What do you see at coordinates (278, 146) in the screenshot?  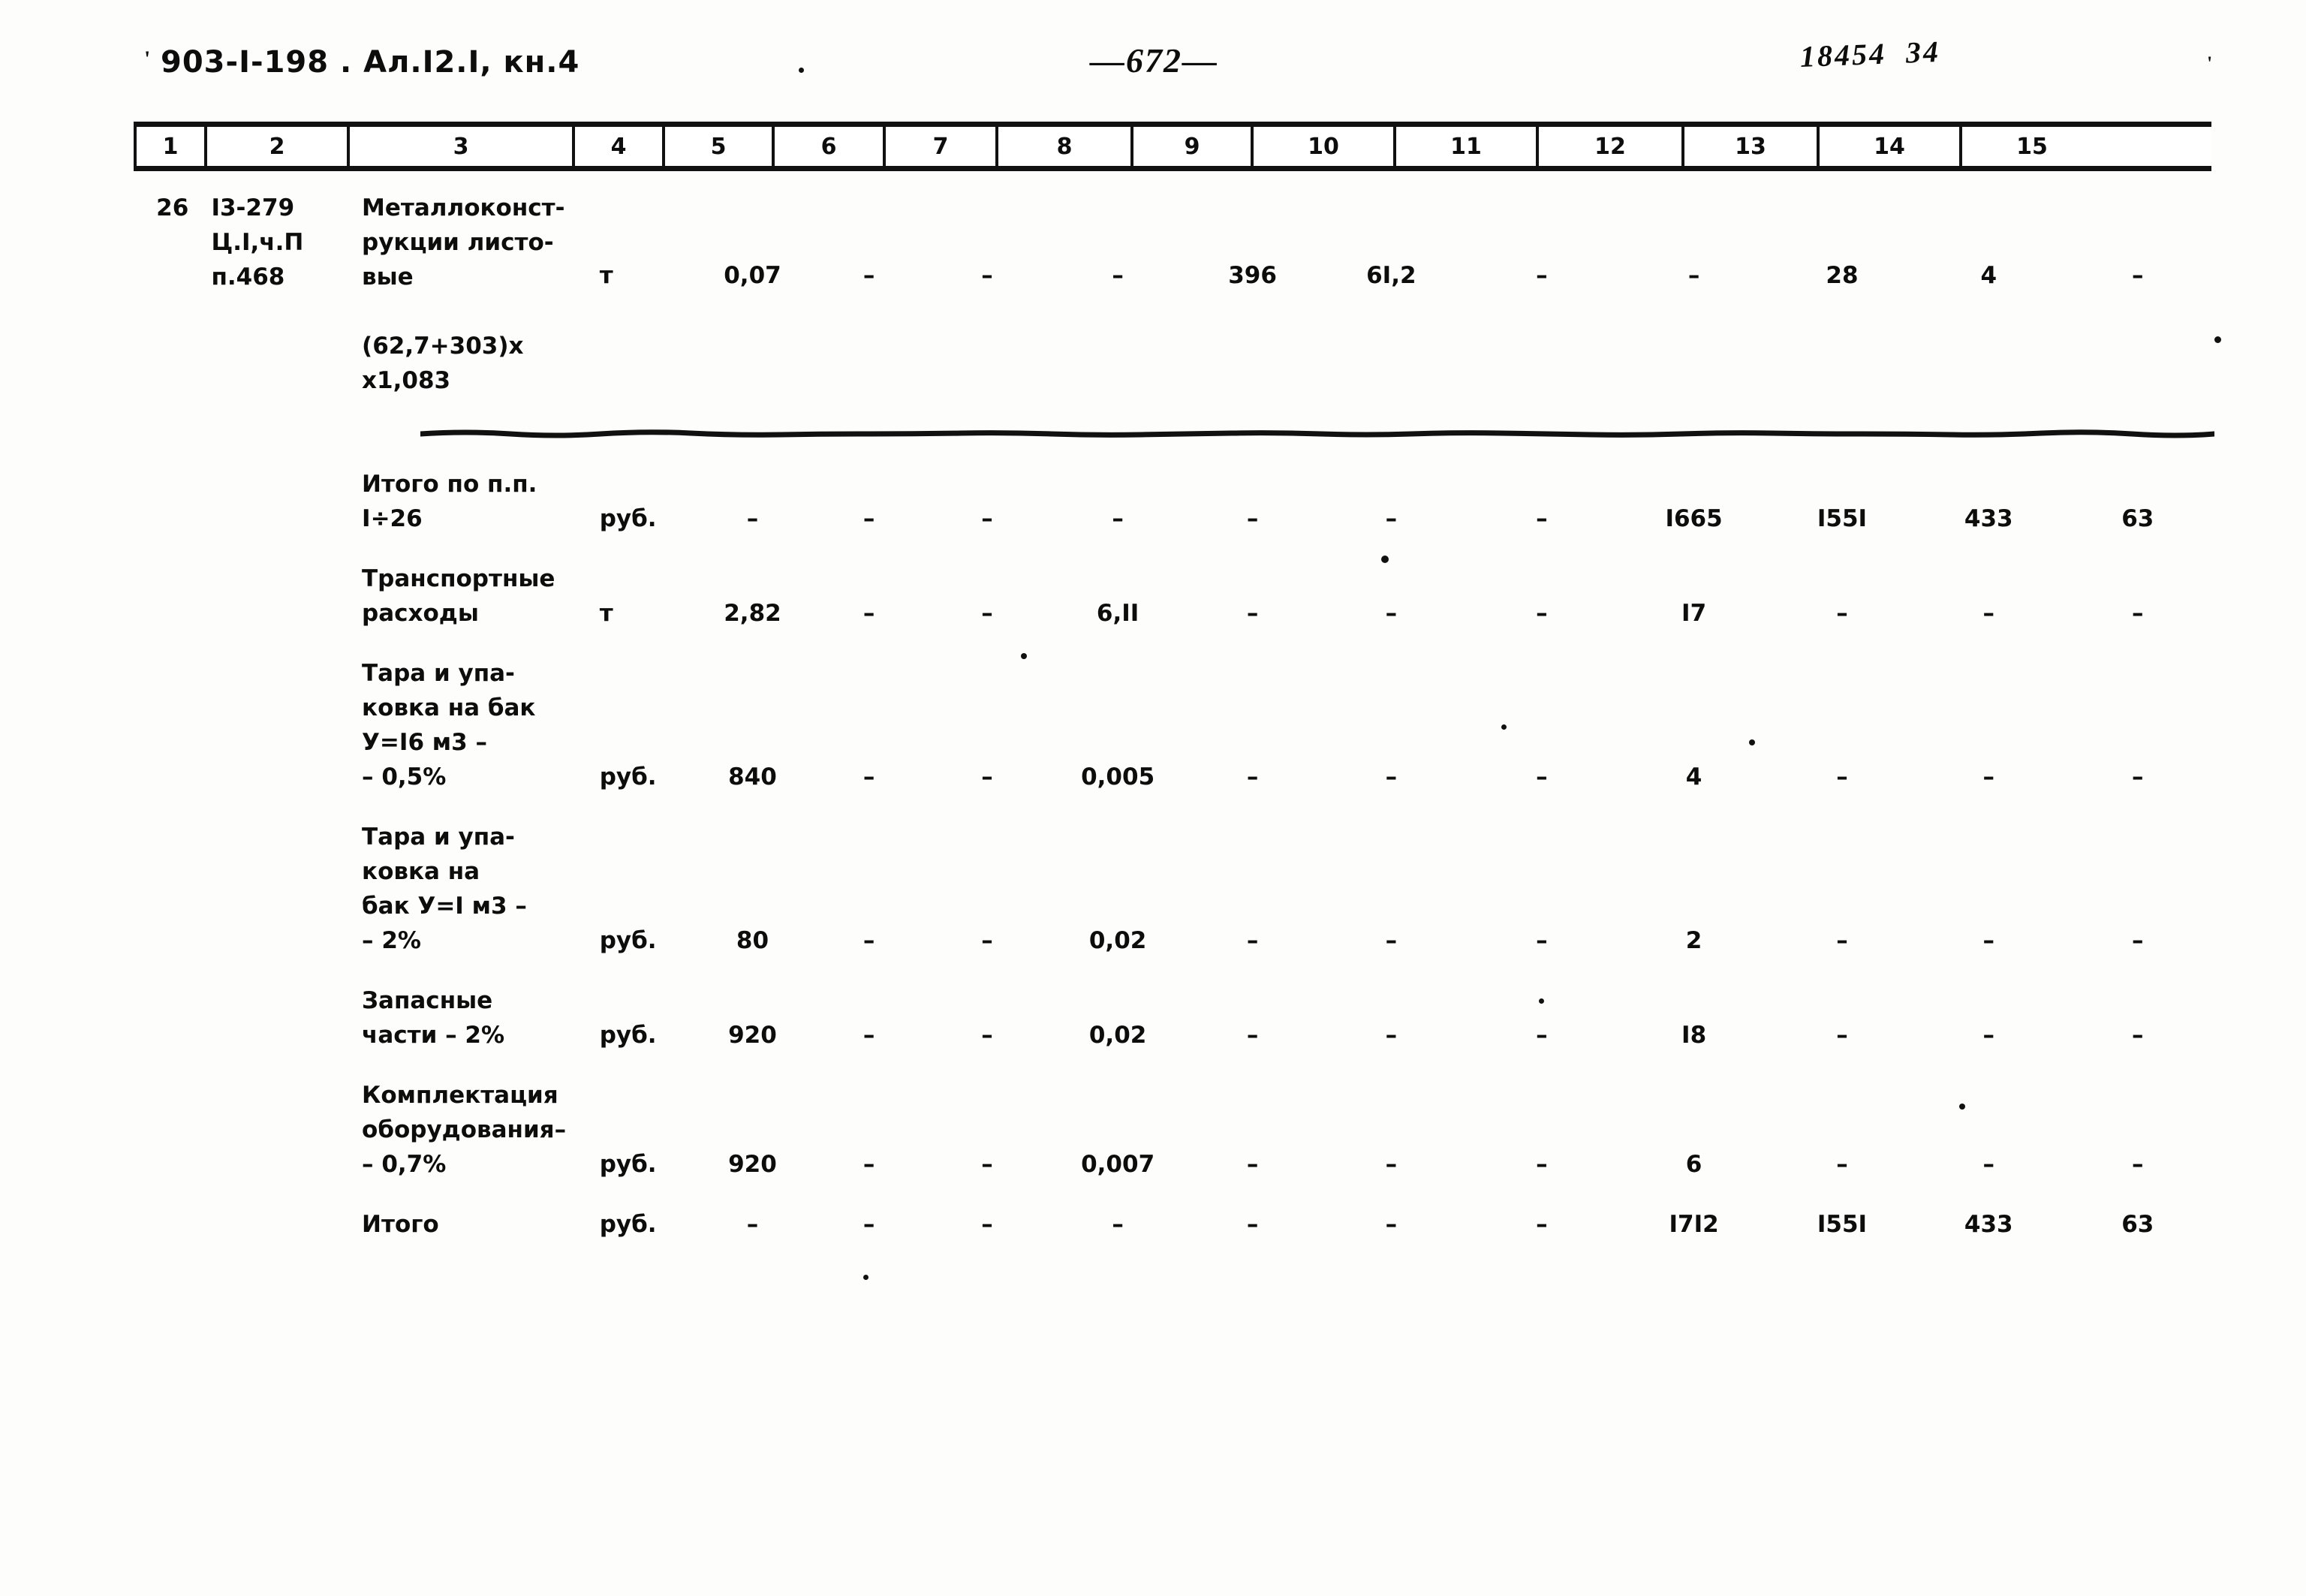 I see `column-header-2: 2` at bounding box center [278, 146].